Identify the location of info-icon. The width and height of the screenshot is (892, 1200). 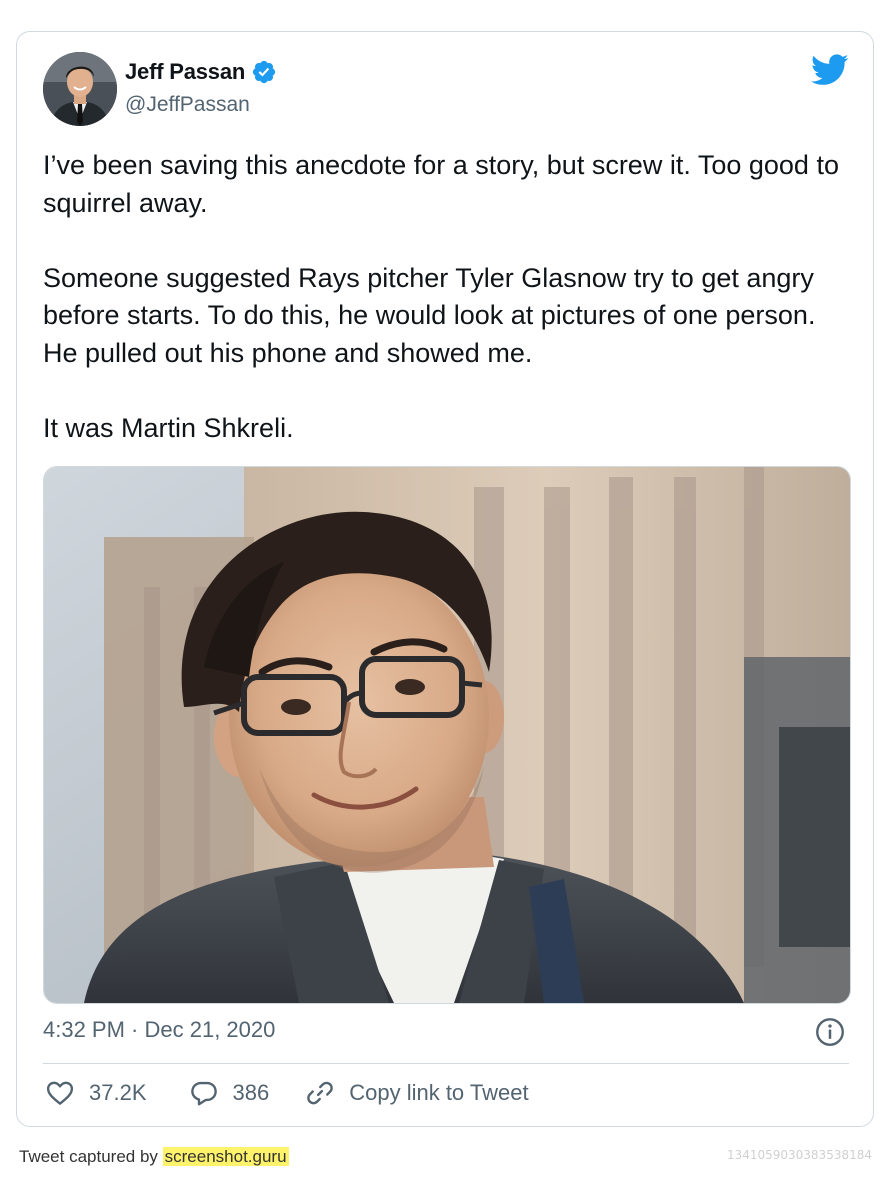
(830, 1032).